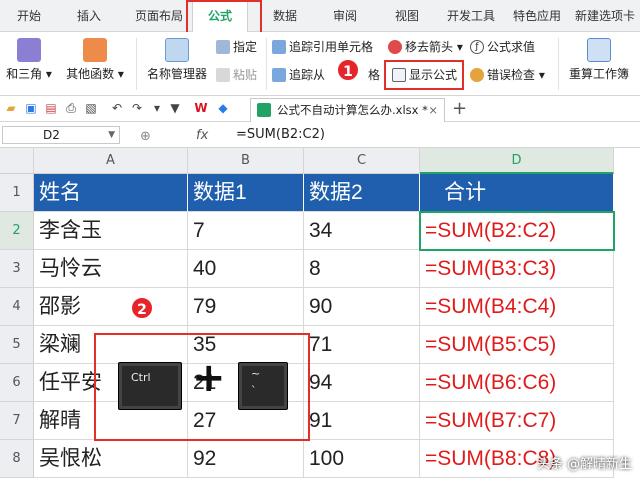 The width and height of the screenshot is (640, 480). I want to click on dropdown-arrow-icon: ▼, so click(175, 108).